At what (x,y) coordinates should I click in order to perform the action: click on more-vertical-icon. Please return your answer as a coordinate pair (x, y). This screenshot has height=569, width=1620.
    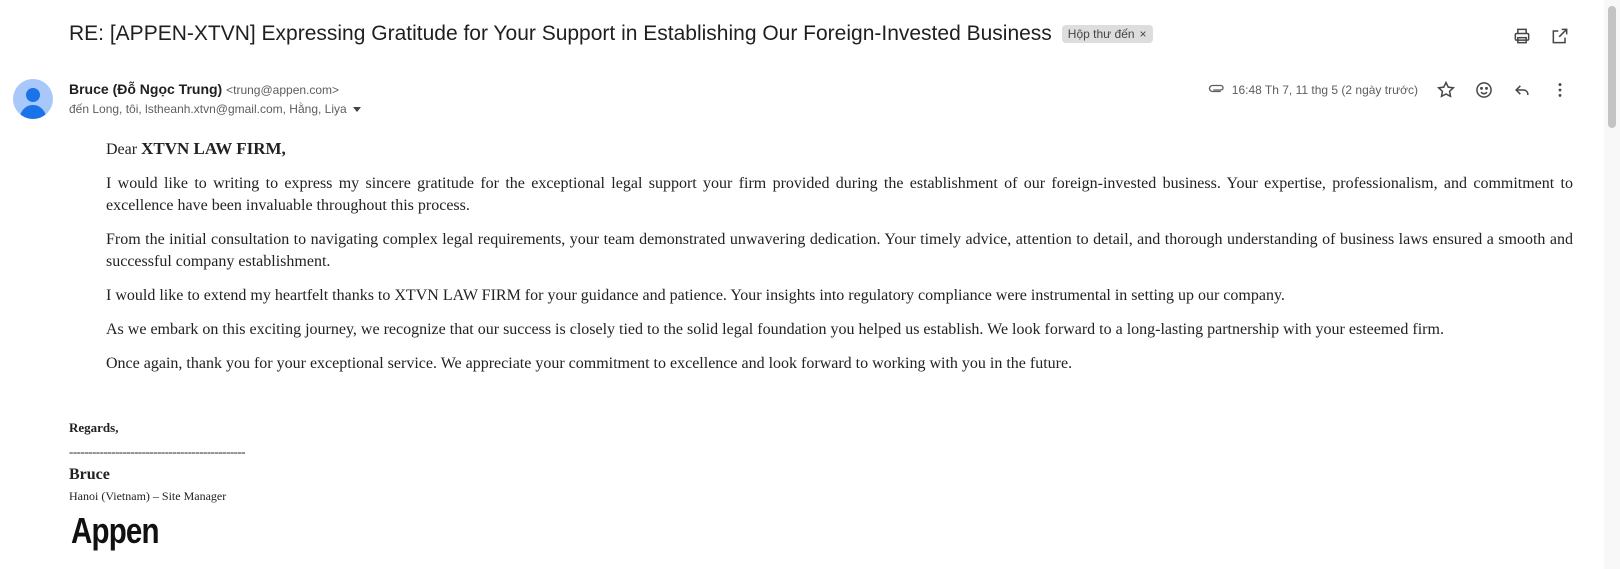
    Looking at the image, I should click on (1560, 90).